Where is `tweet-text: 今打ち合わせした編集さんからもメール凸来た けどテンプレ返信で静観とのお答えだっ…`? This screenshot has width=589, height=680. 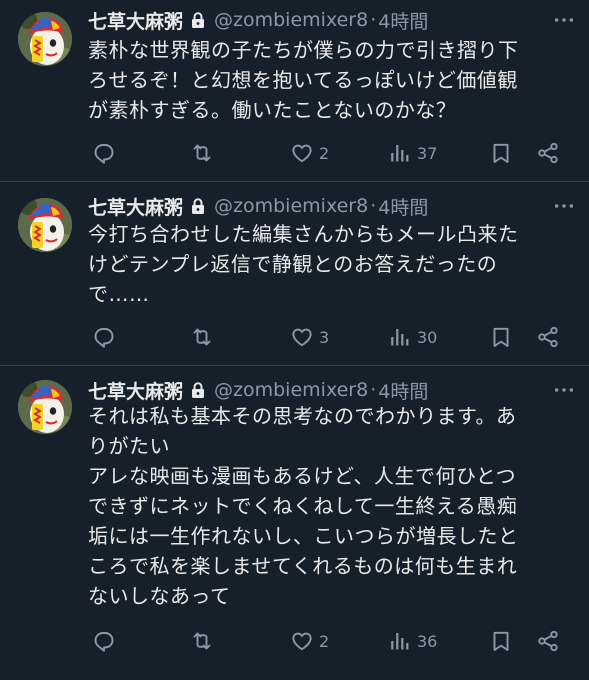 tweet-text: 今打ち合わせした編集さんからもメール凸来た けどテンプレ返信で静観とのお答えだっ… is located at coordinates (303, 264).